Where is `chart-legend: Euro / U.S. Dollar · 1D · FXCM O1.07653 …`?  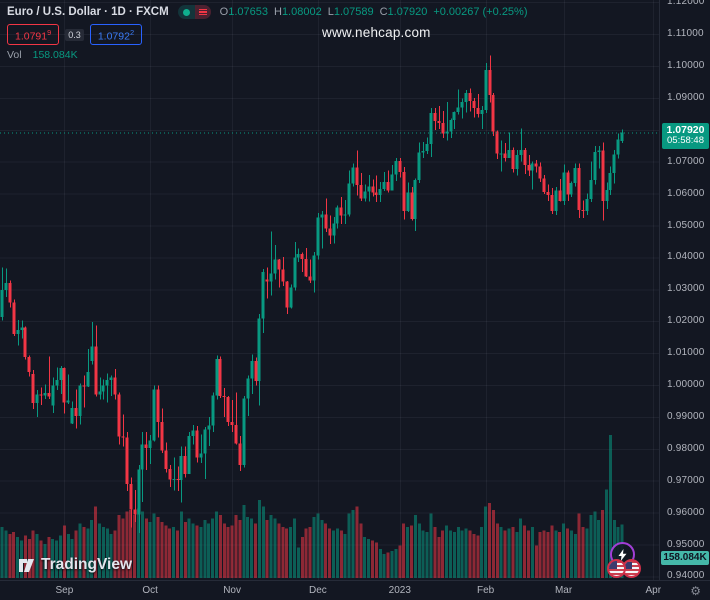 chart-legend: Euro / U.S. Dollar · 1D · FXCM O1.07653 … is located at coordinates (267, 32).